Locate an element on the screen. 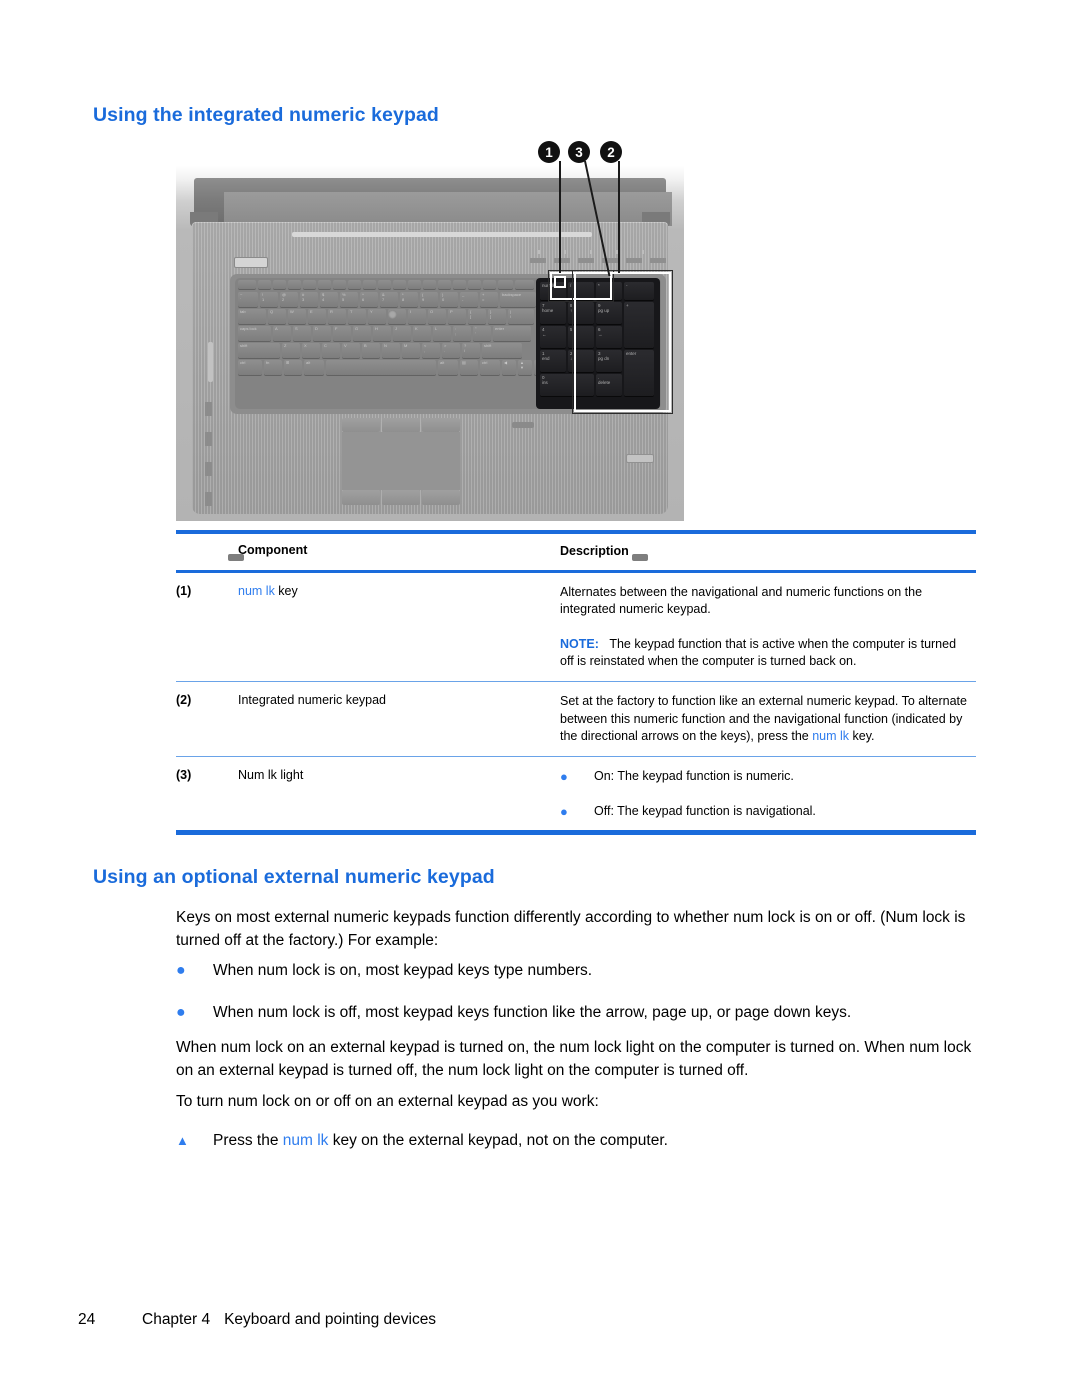  row-number: (2) is located at coordinates (184, 700).